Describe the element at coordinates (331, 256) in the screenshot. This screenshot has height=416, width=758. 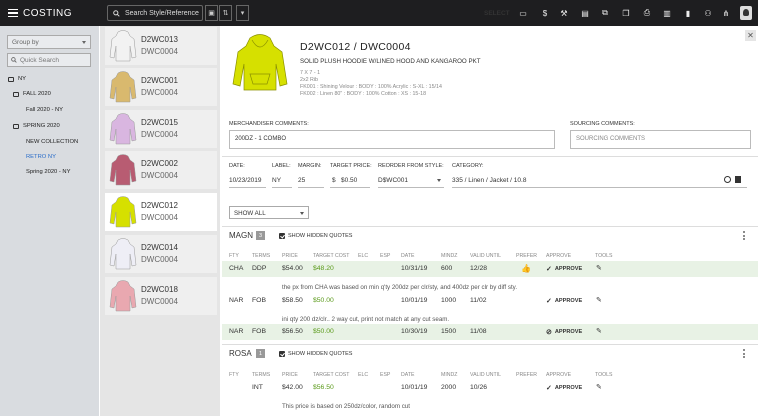
I see `column-header: TARGET COST` at that location.